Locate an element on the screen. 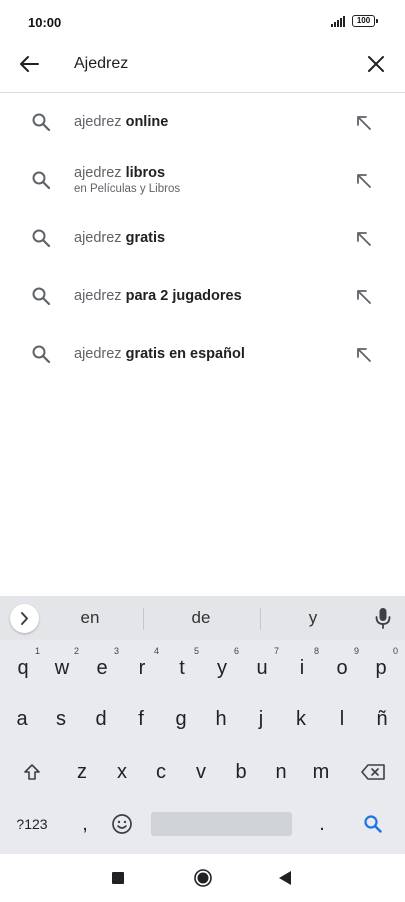 The image size is (405, 902). word-suggestion: de is located at coordinates (201, 618).